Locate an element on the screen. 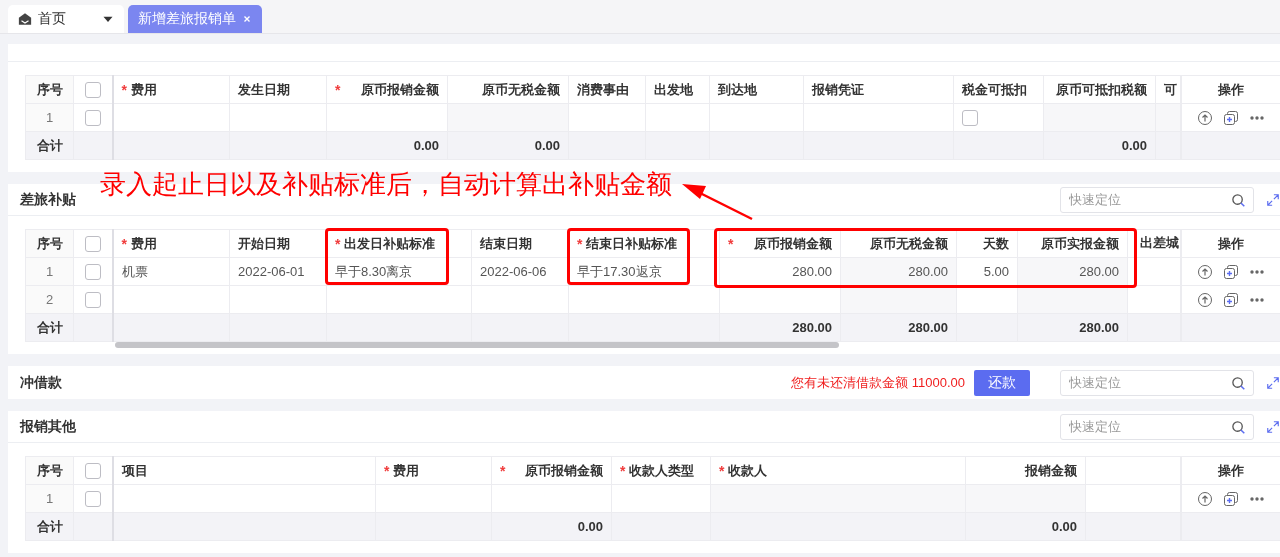 This screenshot has height=557, width=1280. table-cell: 早于8.30离京 is located at coordinates (374, 271).